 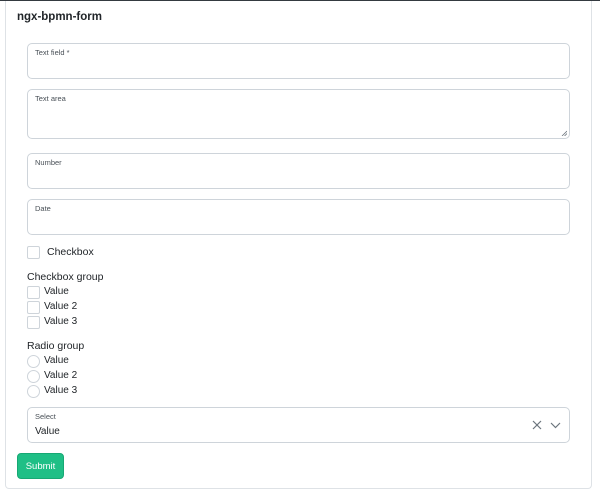 What do you see at coordinates (43, 208) in the screenshot?
I see `date-field-label: Date` at bounding box center [43, 208].